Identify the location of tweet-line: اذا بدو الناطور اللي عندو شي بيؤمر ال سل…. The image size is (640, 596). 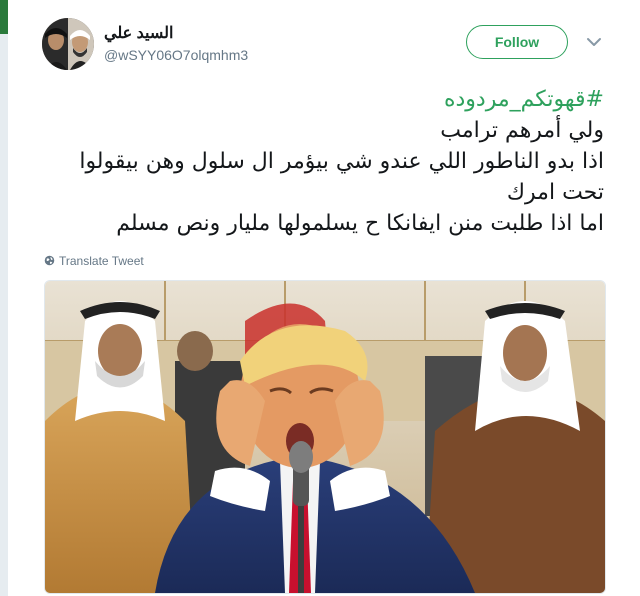
(341, 161).